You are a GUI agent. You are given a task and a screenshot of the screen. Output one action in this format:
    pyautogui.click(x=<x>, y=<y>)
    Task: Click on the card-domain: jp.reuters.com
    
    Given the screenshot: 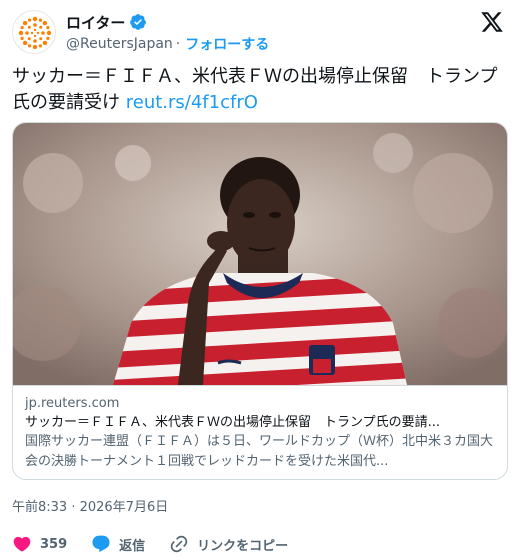 What is the action you would take?
    pyautogui.click(x=72, y=403)
    